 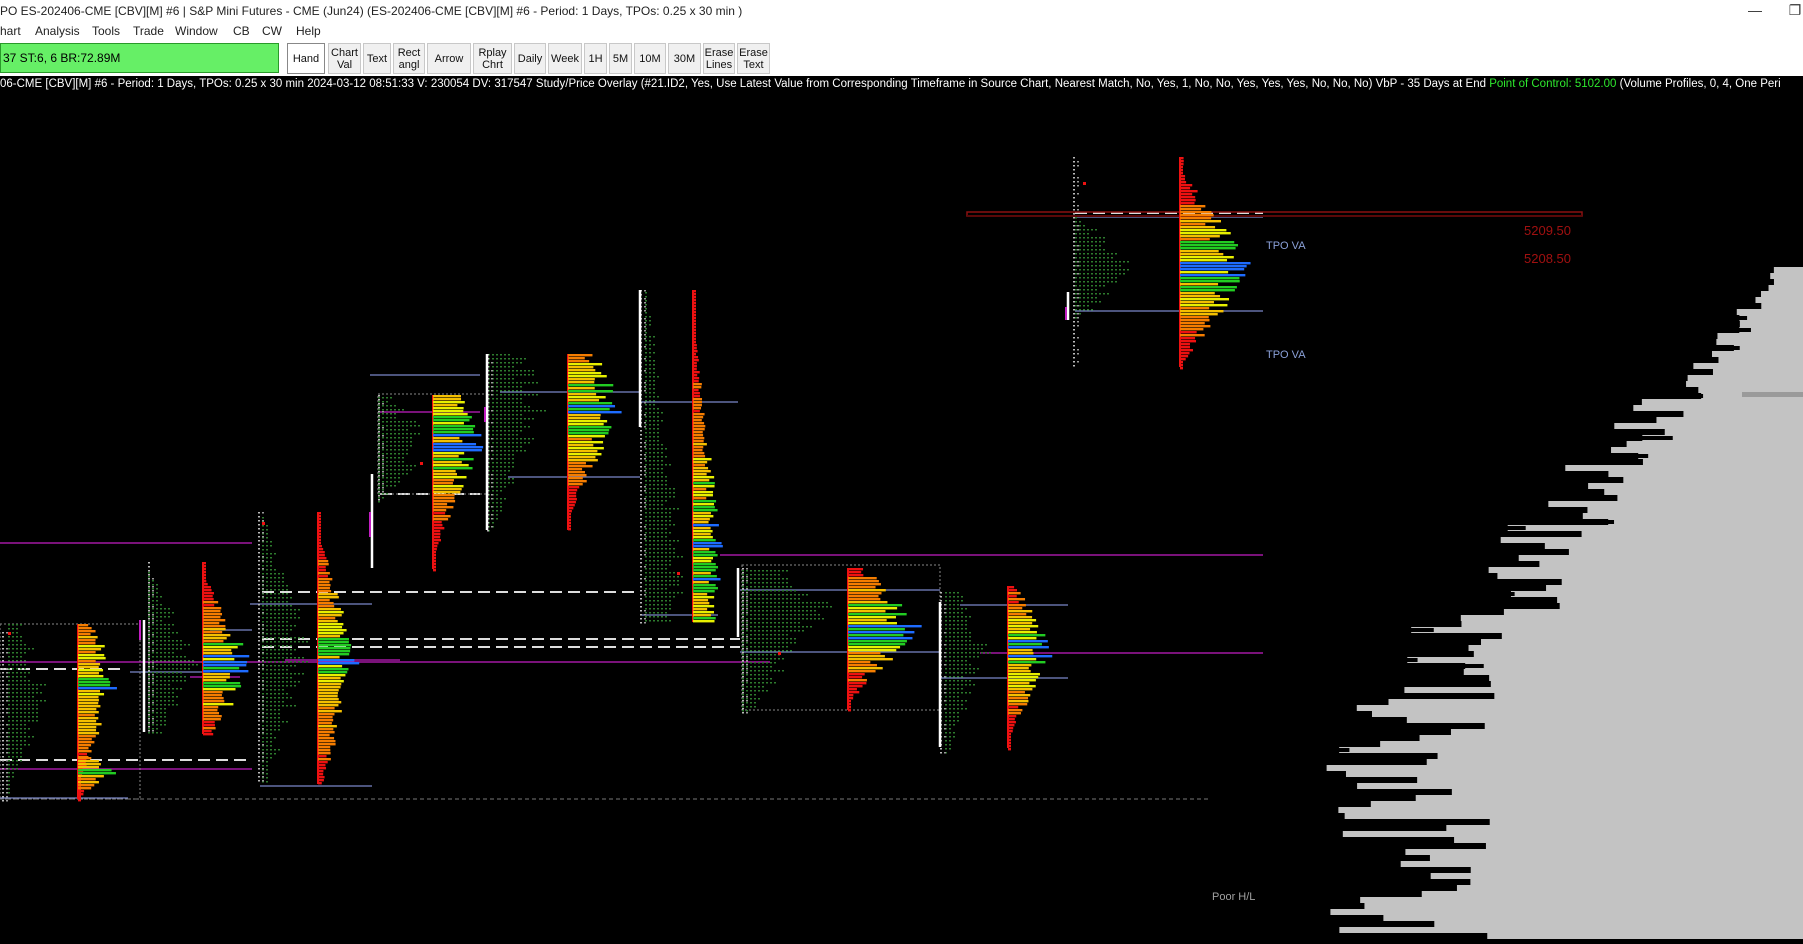 What do you see at coordinates (753, 58) in the screenshot?
I see `toolbar-erase-text-button: Erase Text` at bounding box center [753, 58].